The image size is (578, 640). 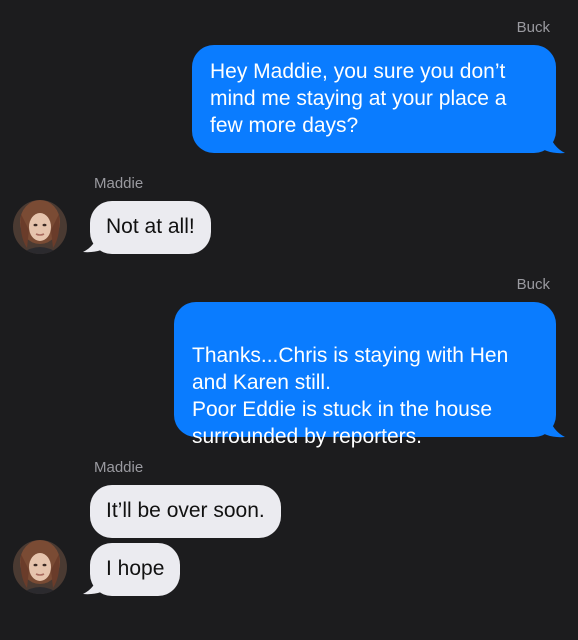 I want to click on message-text: It’ll be over soon., so click(x=185, y=510).